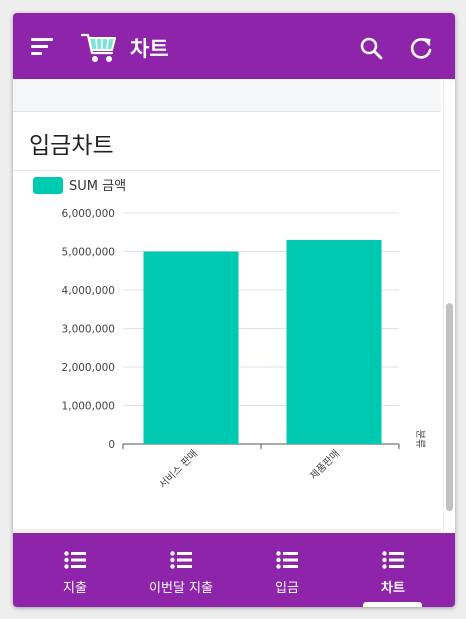 This screenshot has width=466, height=619. Describe the element at coordinates (234, 570) in the screenshot. I see `bottom-navigation: 지출 이번달 지출 입금 차트` at that location.